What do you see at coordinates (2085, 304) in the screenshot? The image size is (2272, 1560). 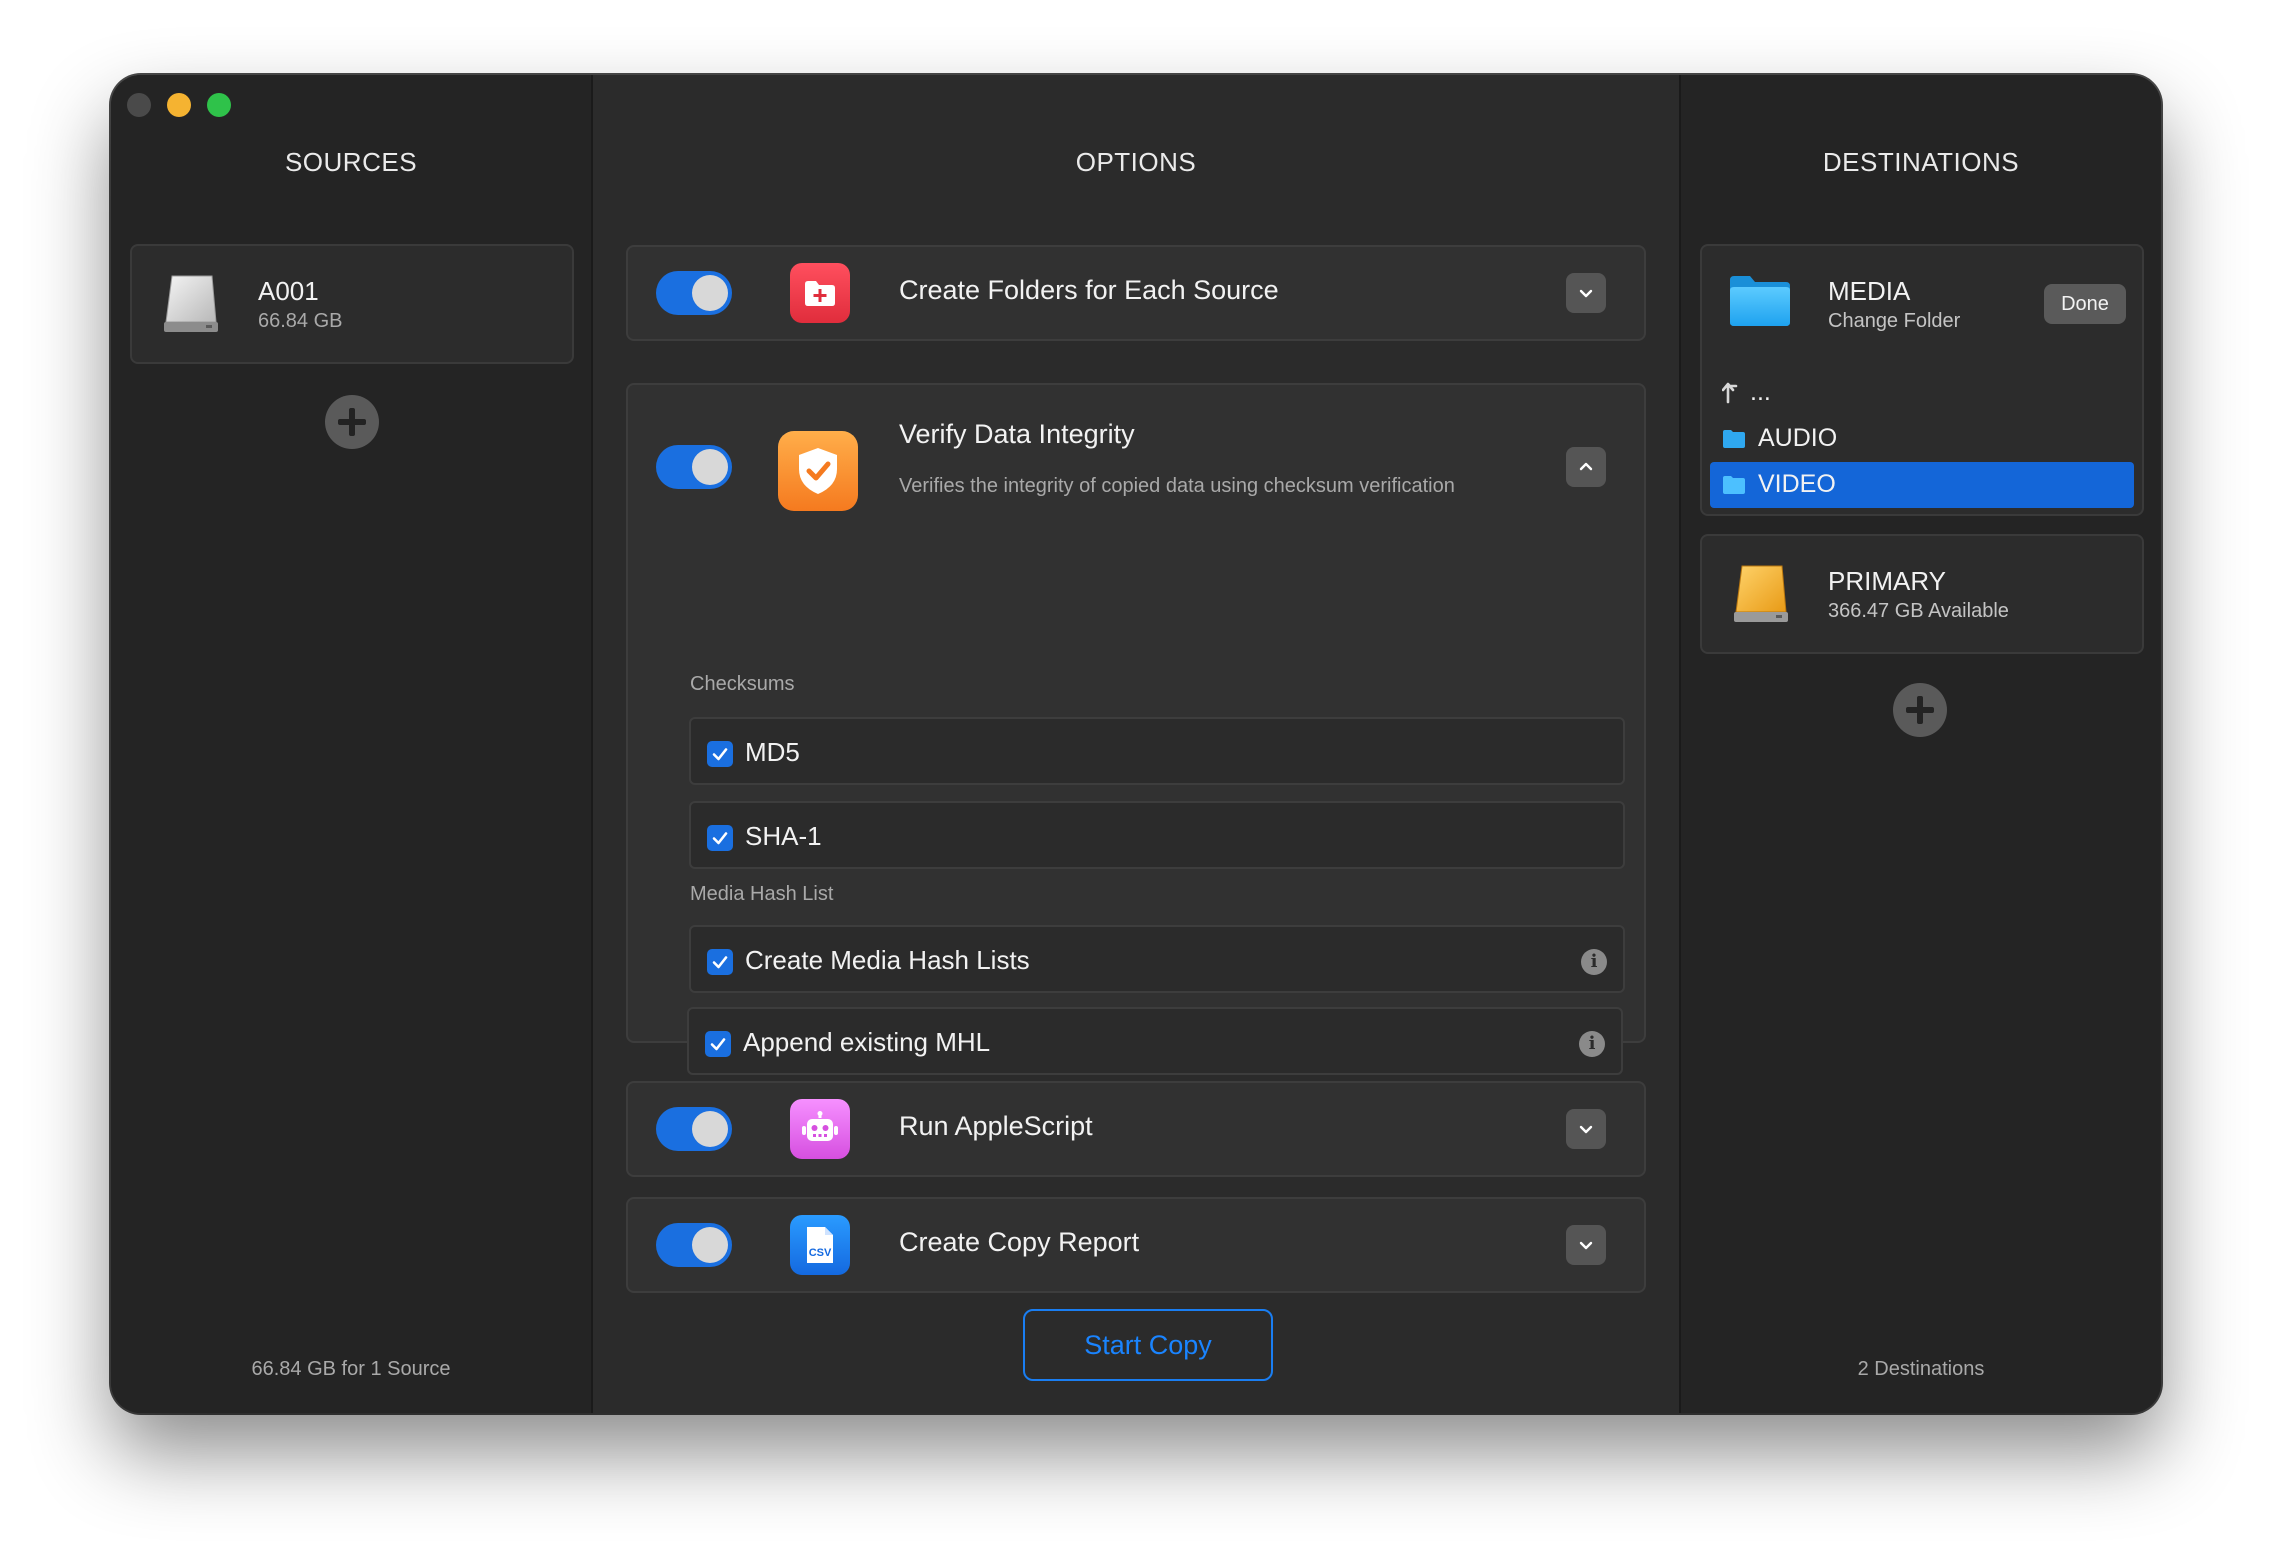 I see `done-button: Done` at bounding box center [2085, 304].